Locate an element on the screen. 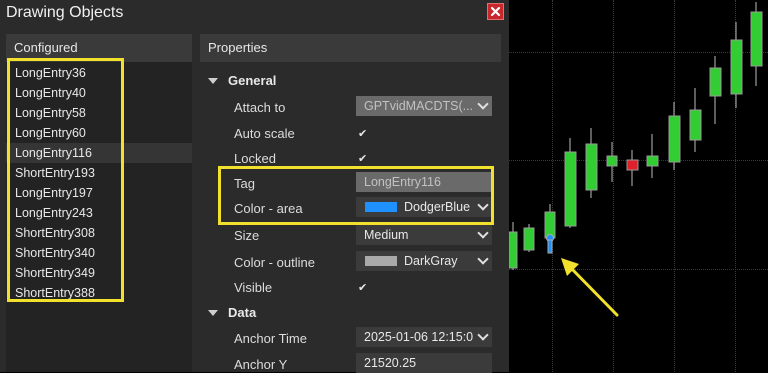  list-highlight-box is located at coordinates (65, 180).